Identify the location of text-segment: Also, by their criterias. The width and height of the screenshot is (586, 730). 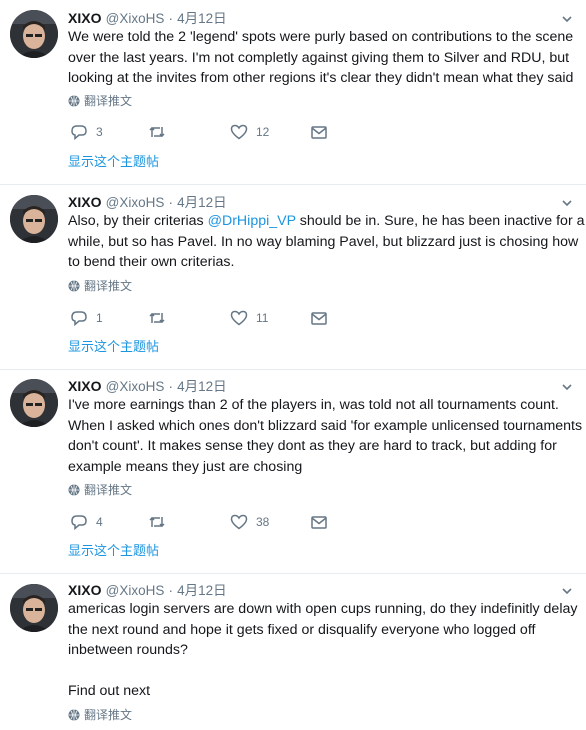
(138, 221).